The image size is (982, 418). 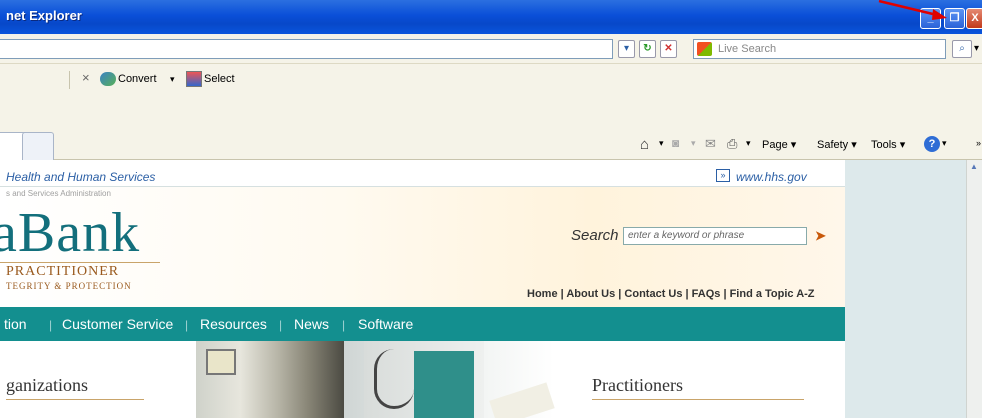 What do you see at coordinates (974, 18) in the screenshot?
I see `close-button: X` at bounding box center [974, 18].